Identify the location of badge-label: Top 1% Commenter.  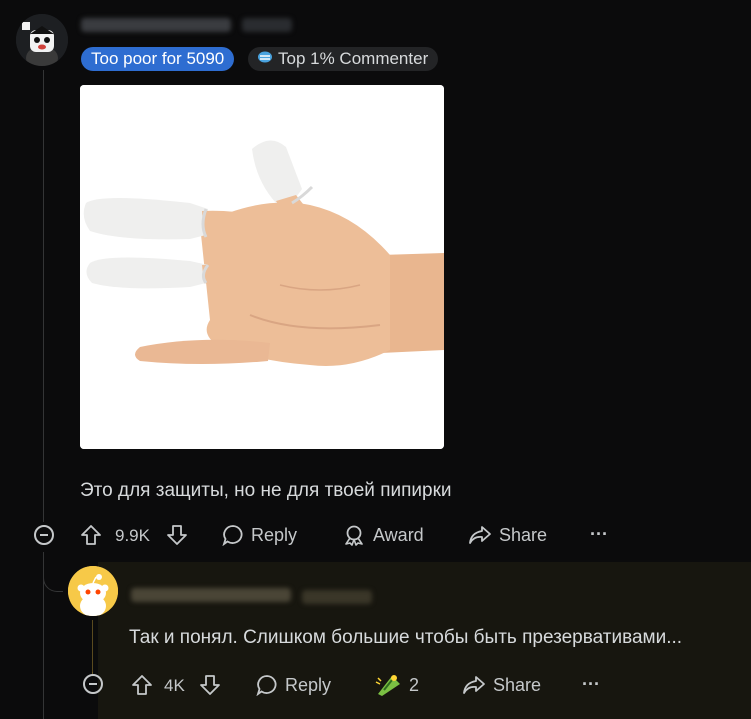
(353, 58).